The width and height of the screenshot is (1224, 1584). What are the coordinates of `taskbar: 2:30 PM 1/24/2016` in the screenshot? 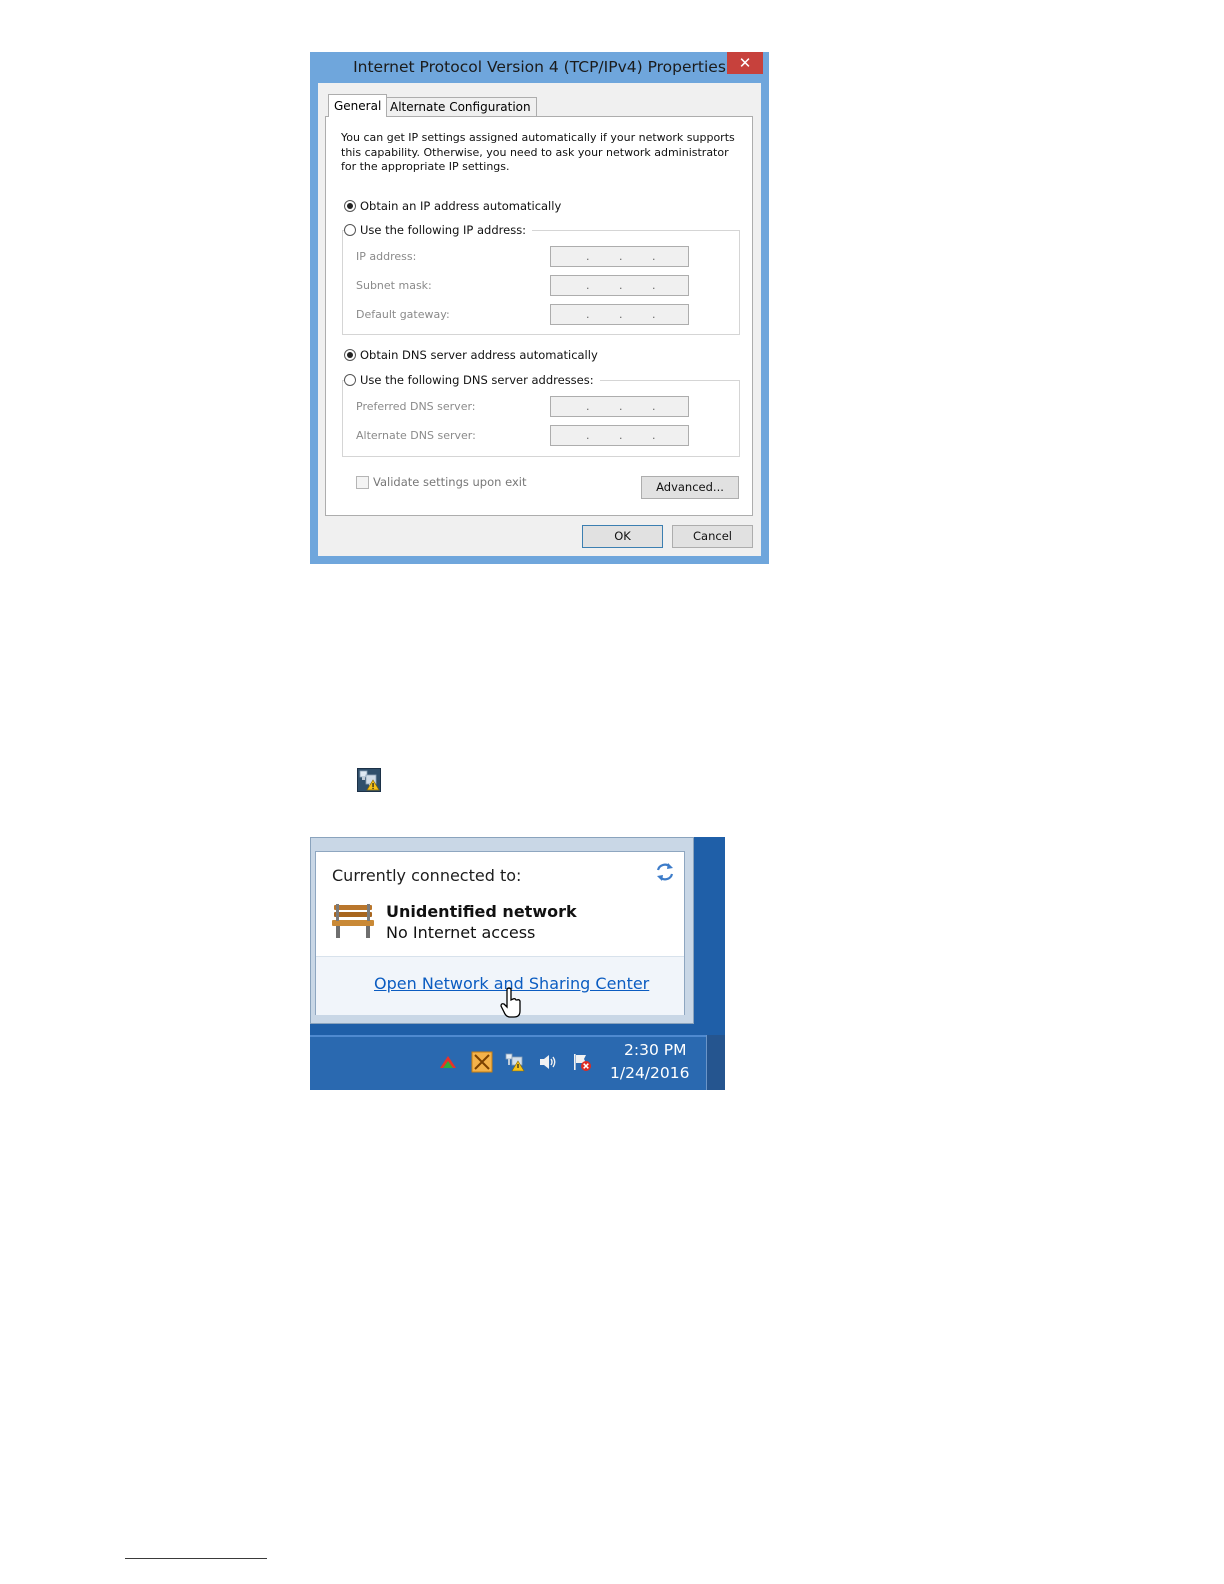 It's located at (517, 1062).